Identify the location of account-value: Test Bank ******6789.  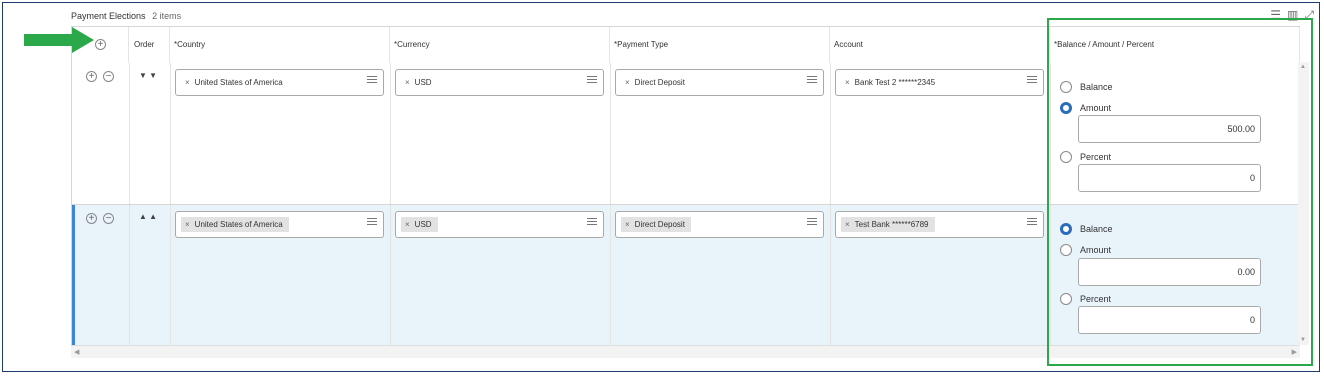
(891, 224).